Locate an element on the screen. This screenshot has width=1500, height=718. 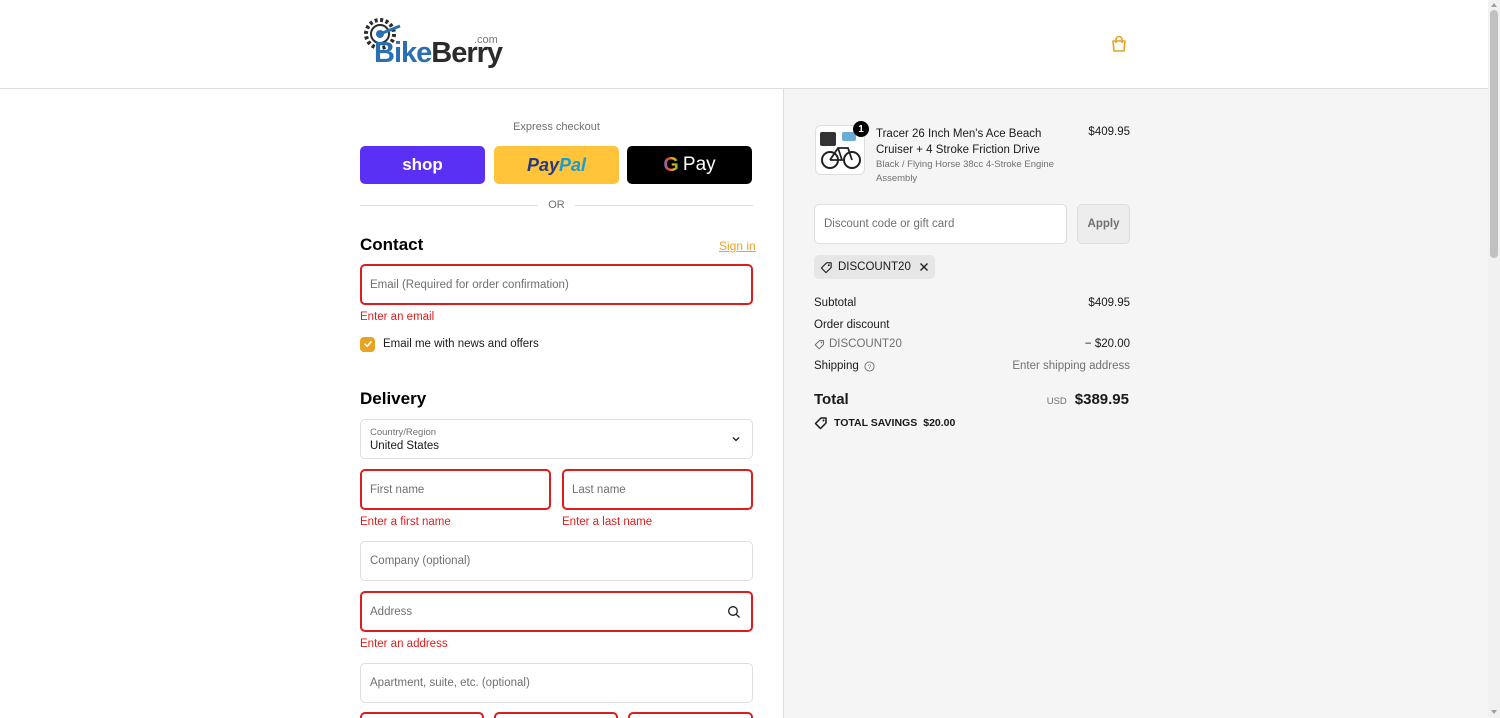
search-icon is located at coordinates (734, 612).